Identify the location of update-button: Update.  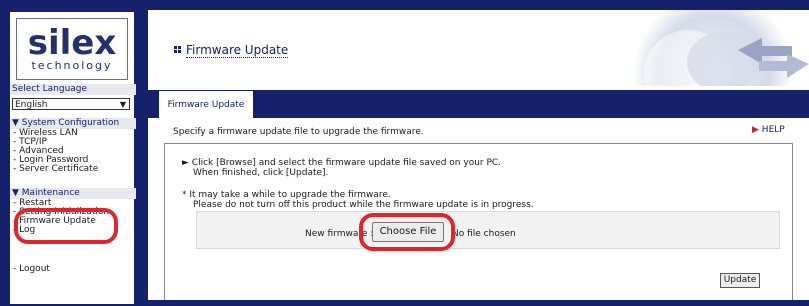
(740, 280).